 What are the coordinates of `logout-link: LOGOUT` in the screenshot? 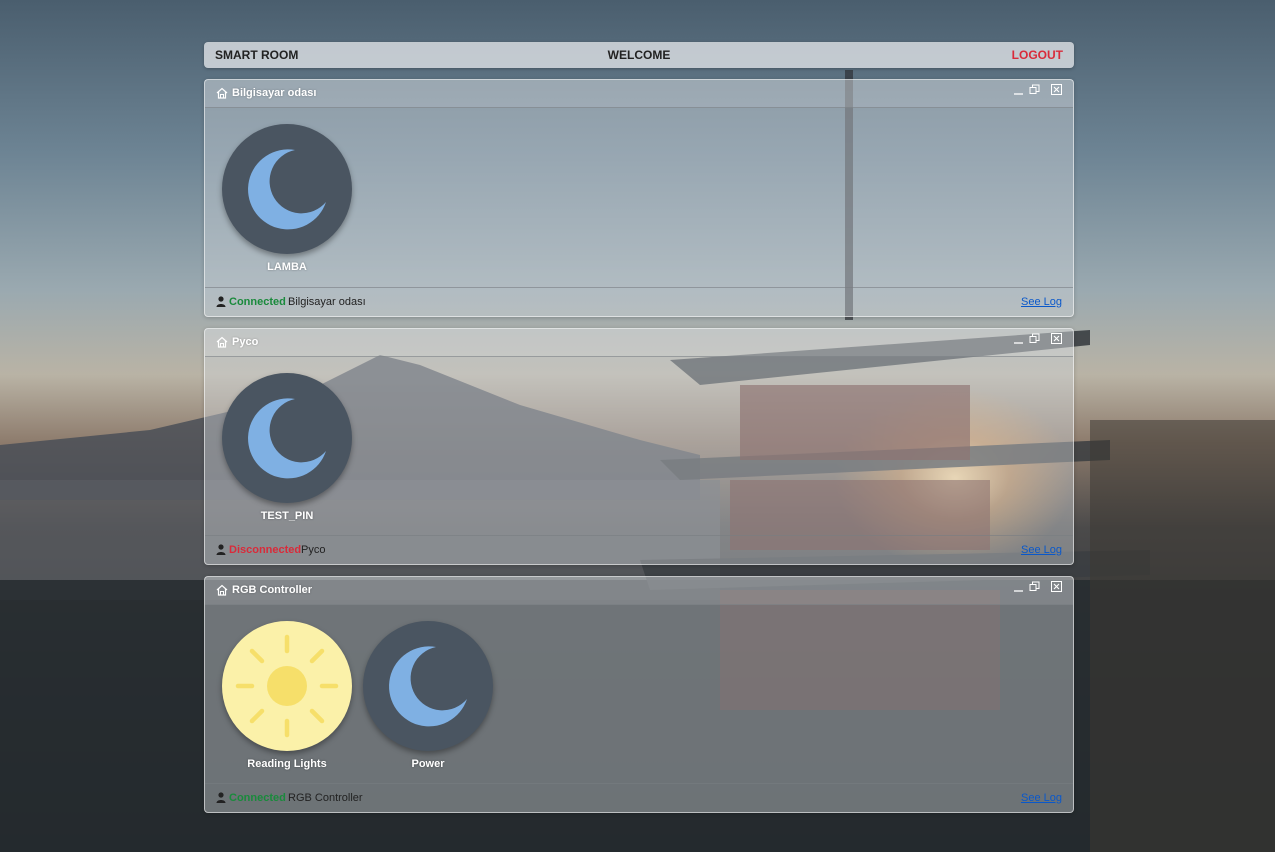 It's located at (1037, 55).